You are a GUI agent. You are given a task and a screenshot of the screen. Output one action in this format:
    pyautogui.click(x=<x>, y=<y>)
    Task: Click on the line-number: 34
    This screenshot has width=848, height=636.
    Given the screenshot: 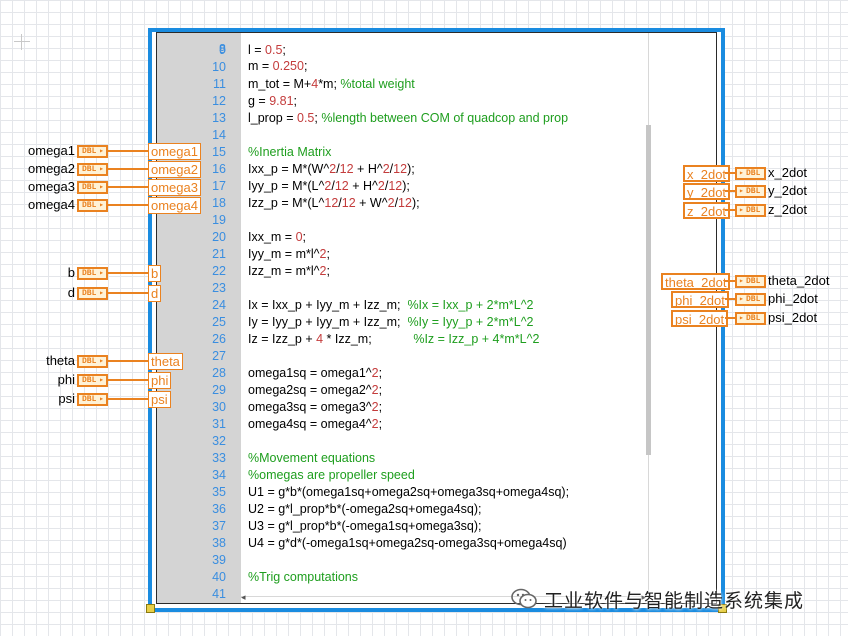 What is the action you would take?
    pyautogui.click(x=219, y=475)
    